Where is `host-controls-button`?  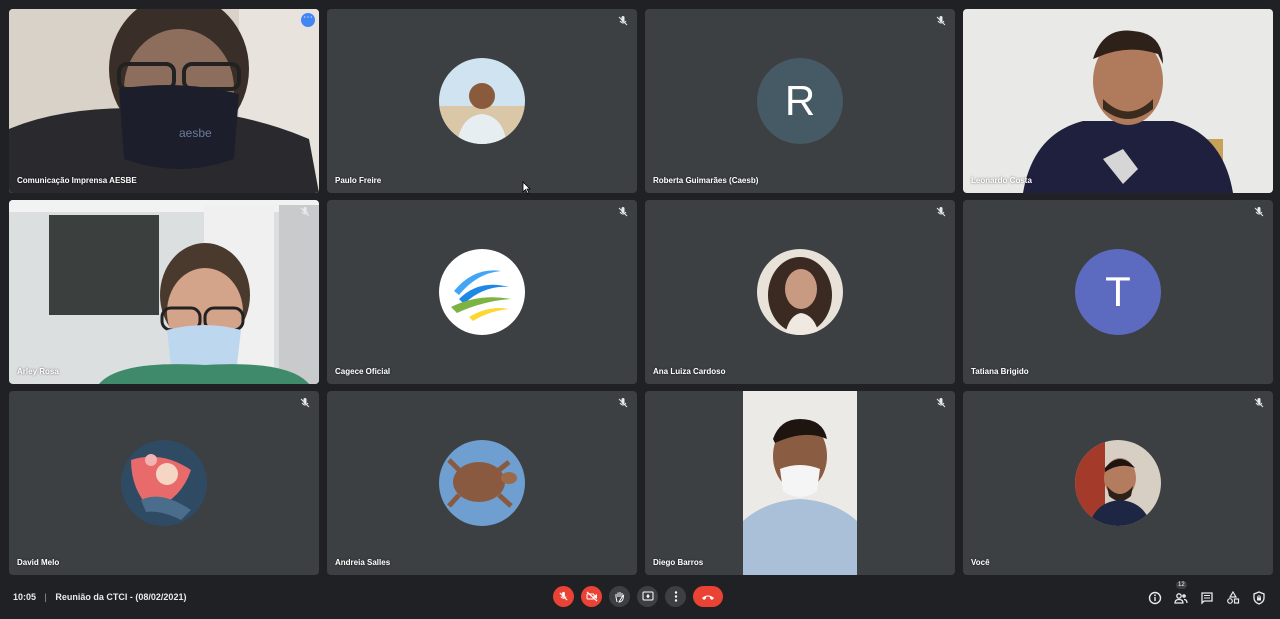
host-controls-button is located at coordinates (1259, 598).